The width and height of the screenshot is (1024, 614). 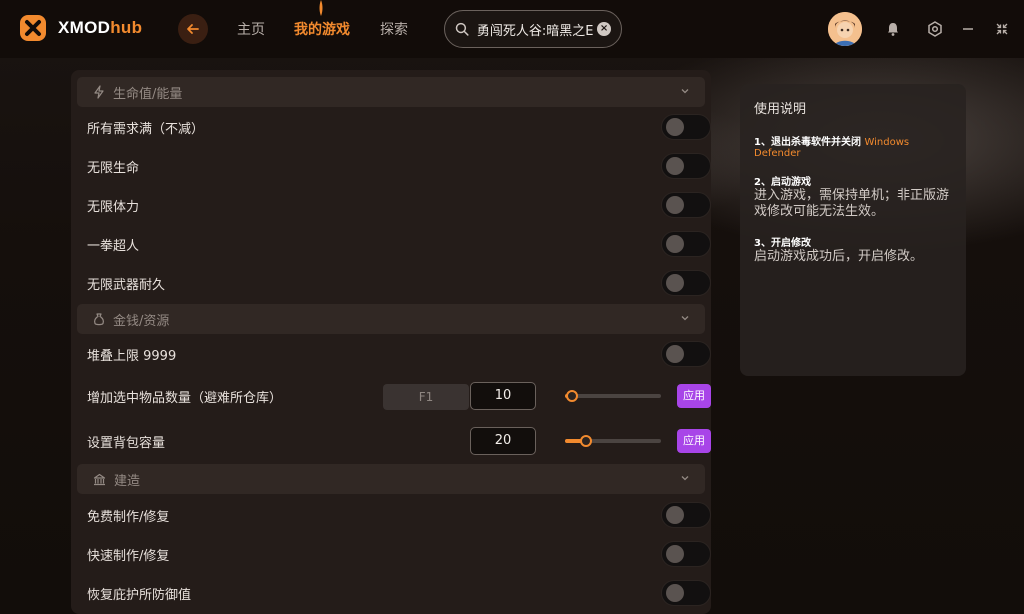 What do you see at coordinates (399, 244) in the screenshot?
I see `option-row: 一拳超人` at bounding box center [399, 244].